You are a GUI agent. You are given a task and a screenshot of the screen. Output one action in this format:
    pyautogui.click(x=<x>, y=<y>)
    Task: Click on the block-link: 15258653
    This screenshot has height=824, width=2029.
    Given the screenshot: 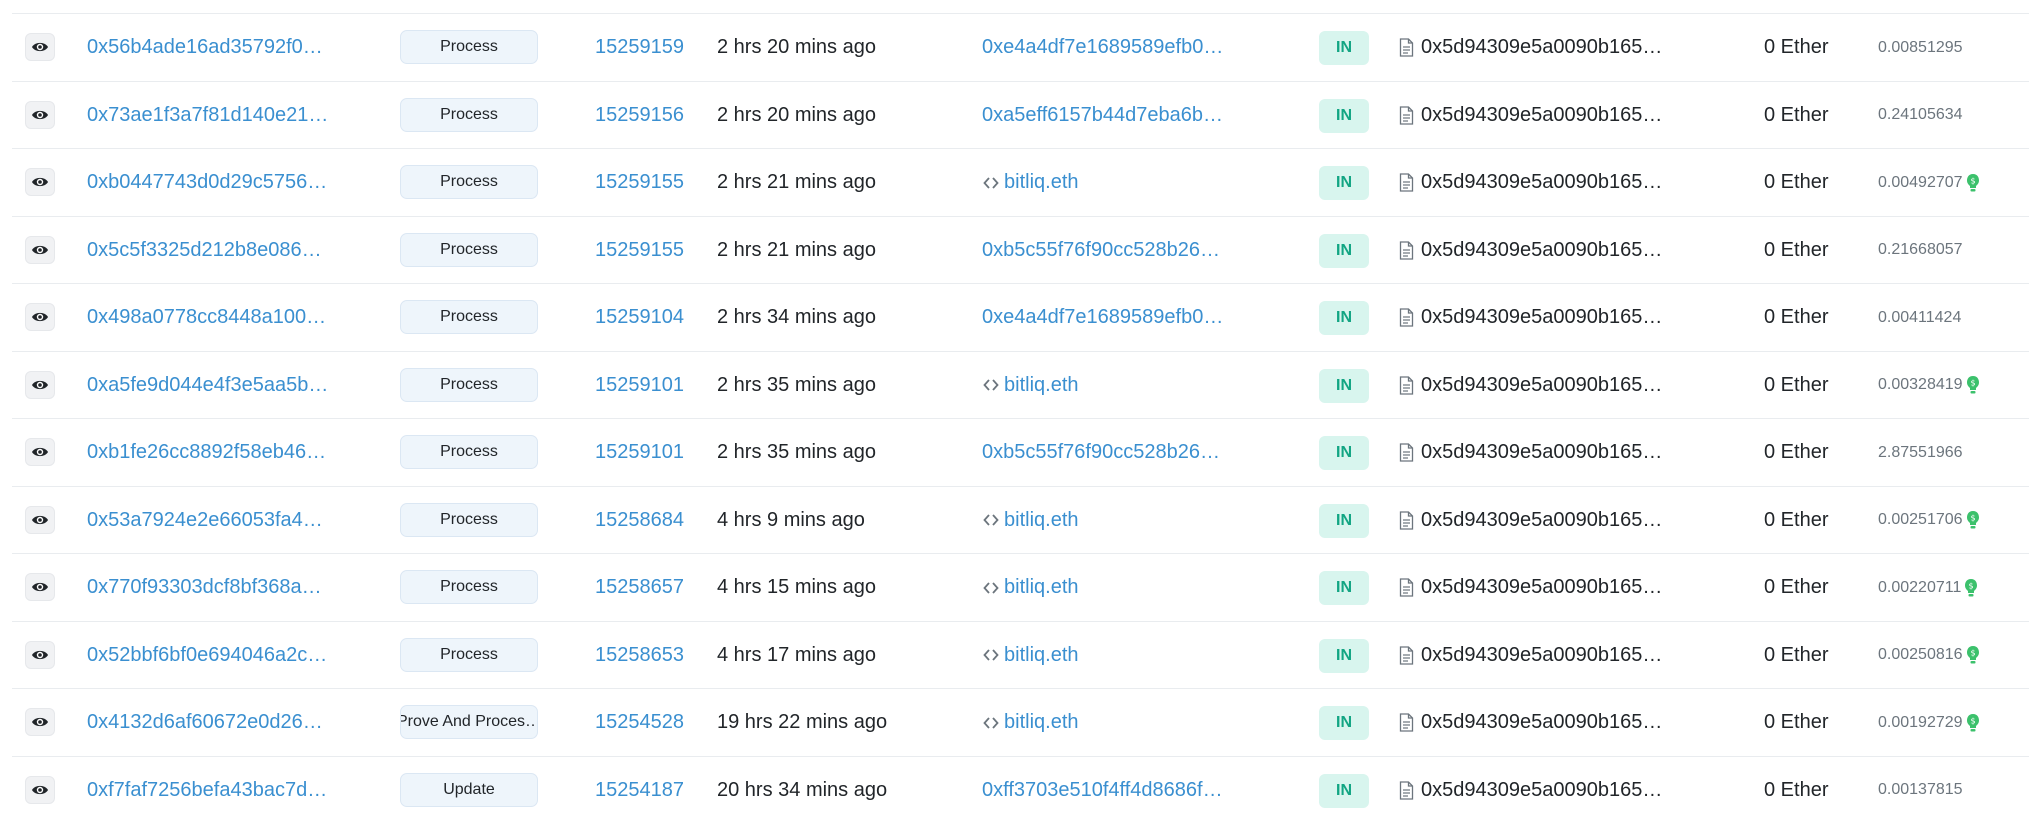 What is the action you would take?
    pyautogui.click(x=645, y=655)
    